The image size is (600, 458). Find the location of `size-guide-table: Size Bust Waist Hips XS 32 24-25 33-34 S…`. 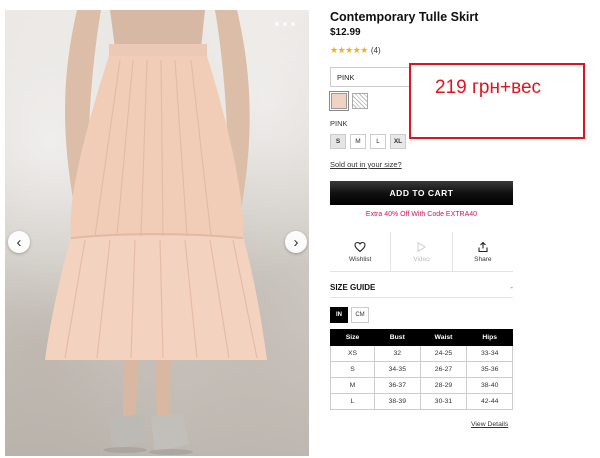

size-guide-table: Size Bust Waist Hips XS 32 24-25 33-34 S… is located at coordinates (421, 369).